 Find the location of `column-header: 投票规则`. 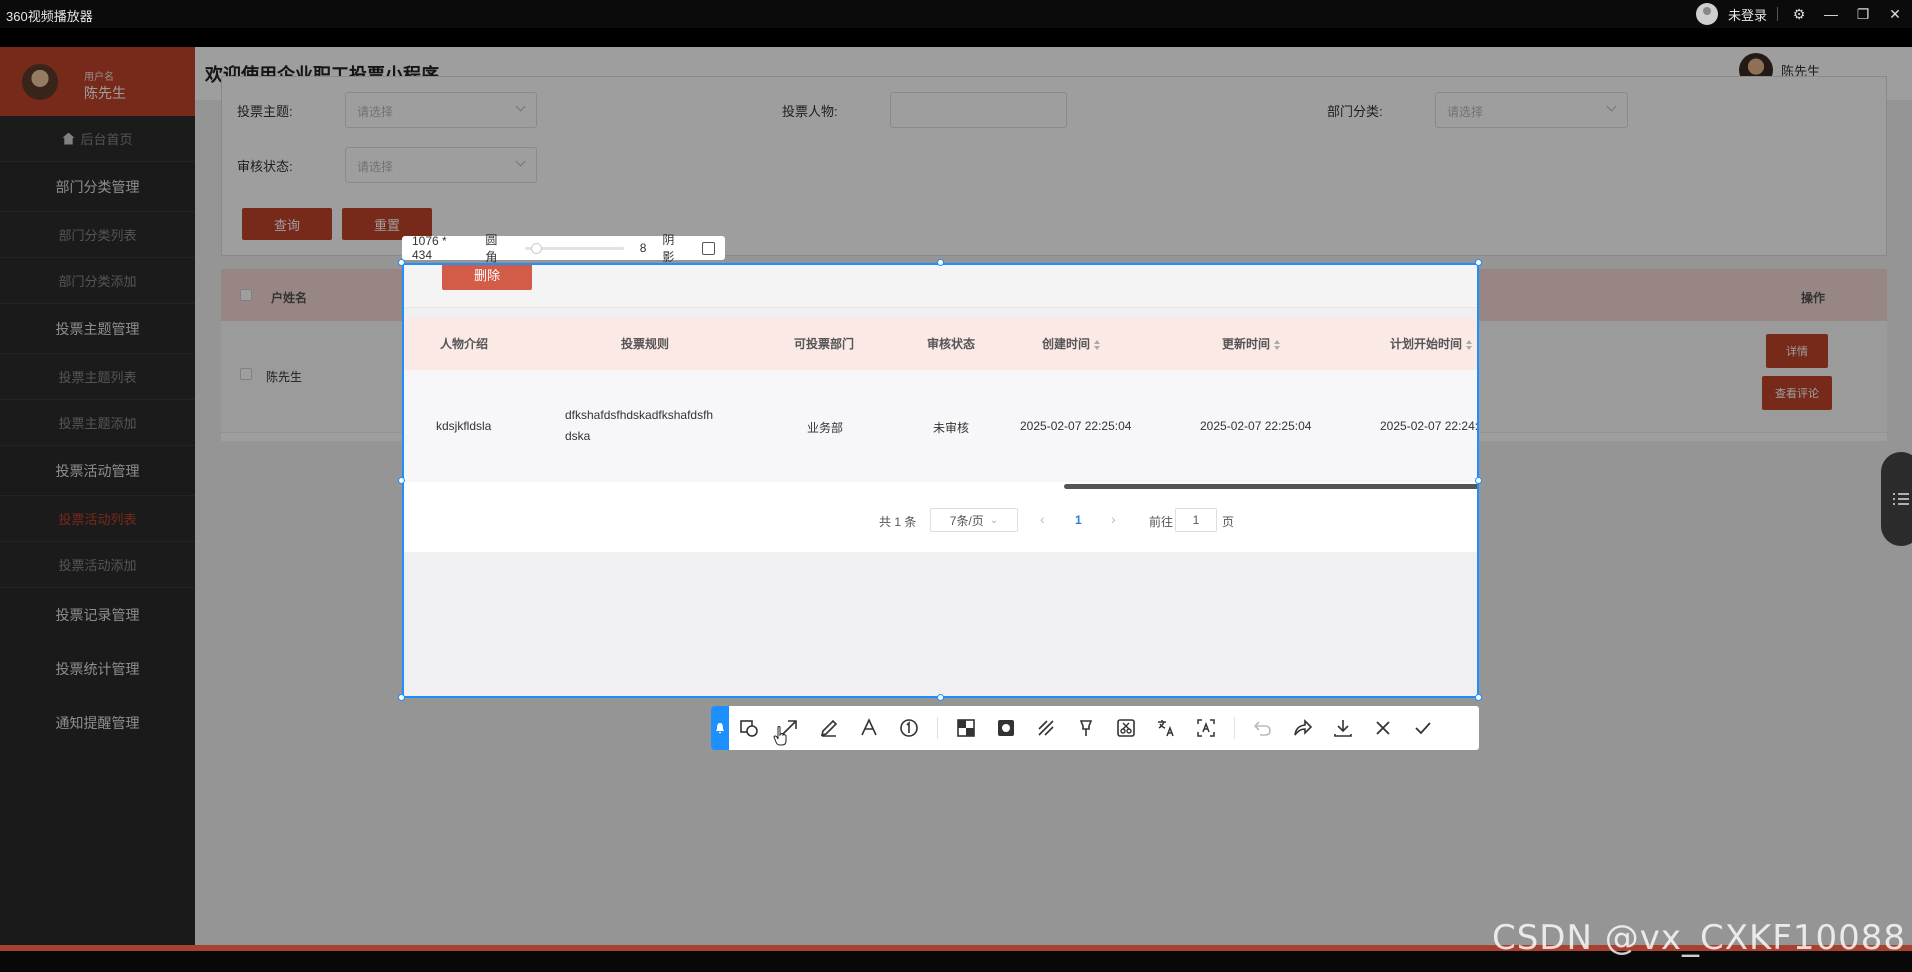

column-header: 投票规则 is located at coordinates (645, 344).